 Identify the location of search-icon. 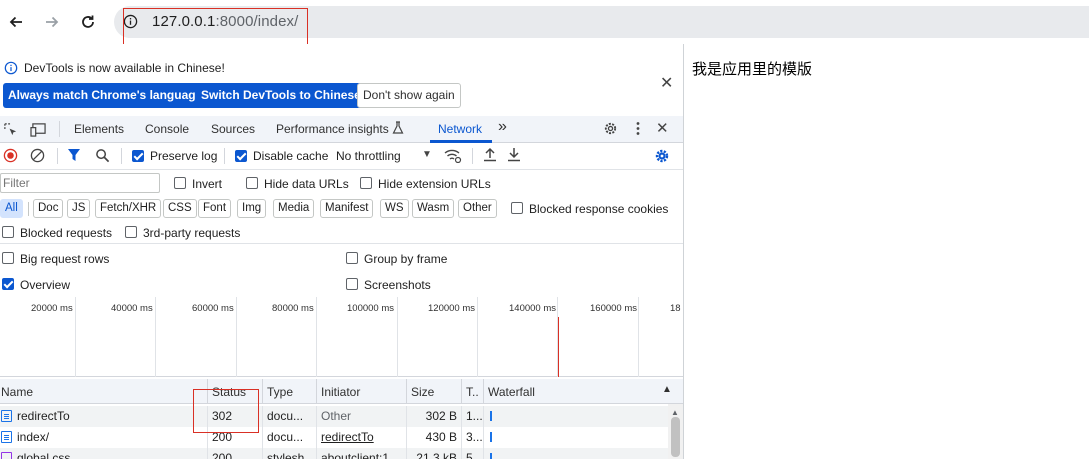
(102, 157).